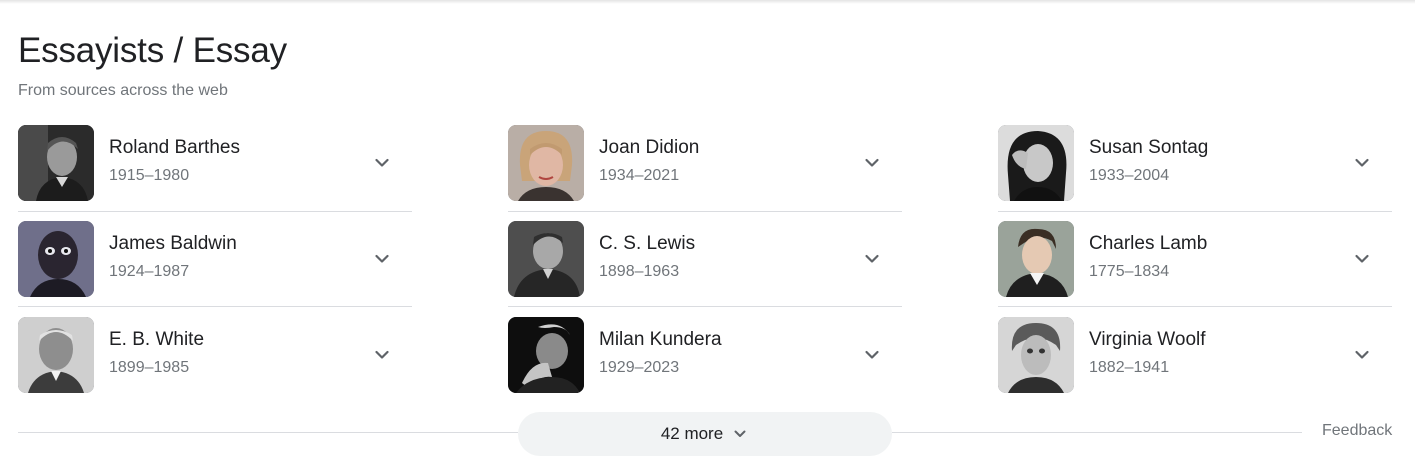 The height and width of the screenshot is (467, 1415). I want to click on james-baldwin-photo, so click(56, 259).